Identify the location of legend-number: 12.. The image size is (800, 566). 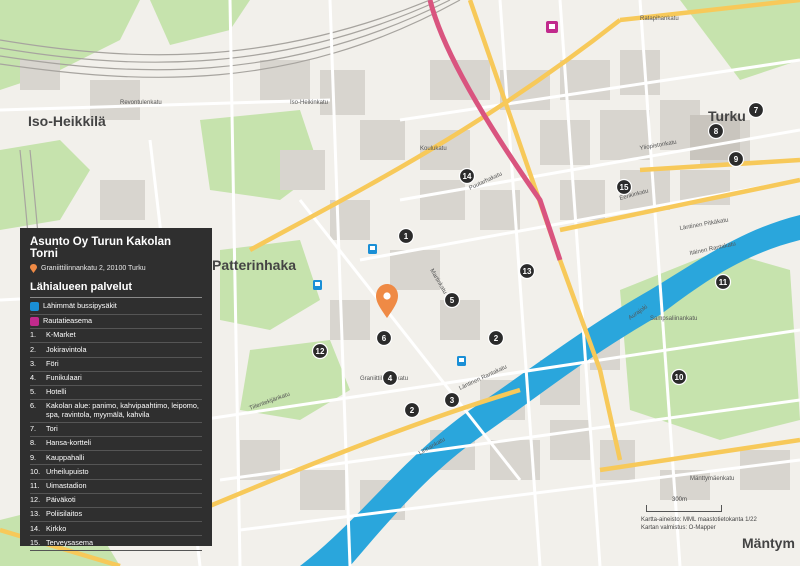
(35, 500).